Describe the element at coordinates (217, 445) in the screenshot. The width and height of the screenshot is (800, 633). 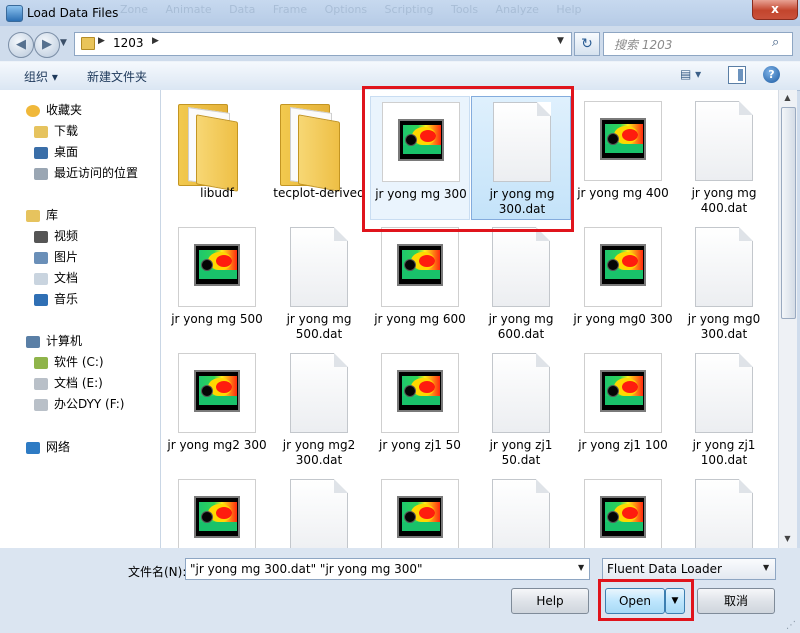
I see `file-name-label: jr yong mg2 300` at that location.